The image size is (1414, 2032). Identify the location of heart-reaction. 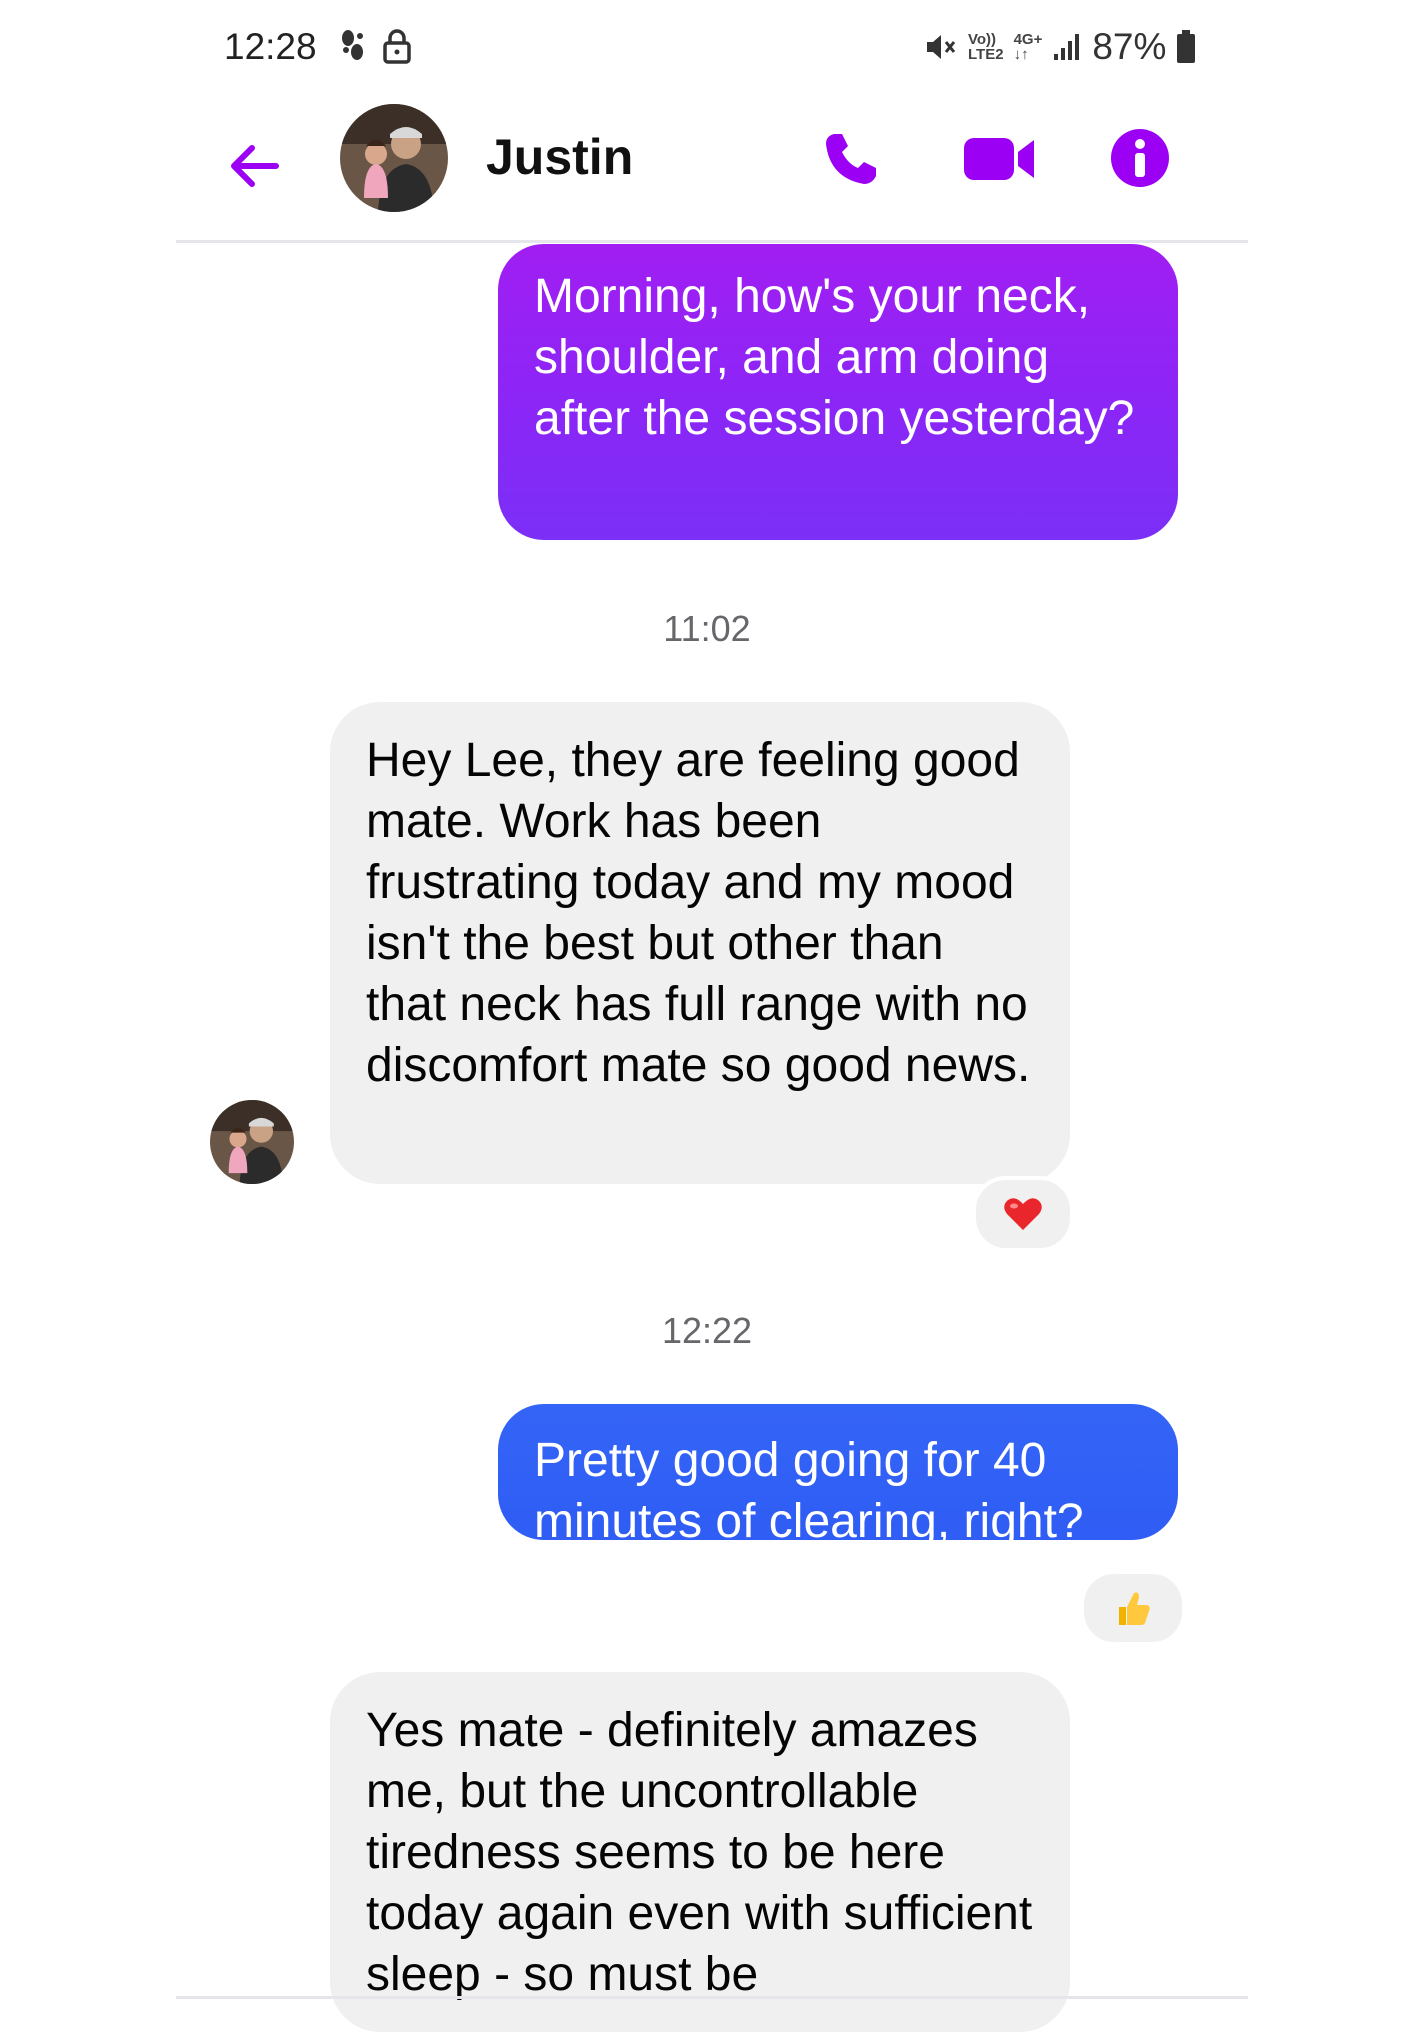
(1023, 1214).